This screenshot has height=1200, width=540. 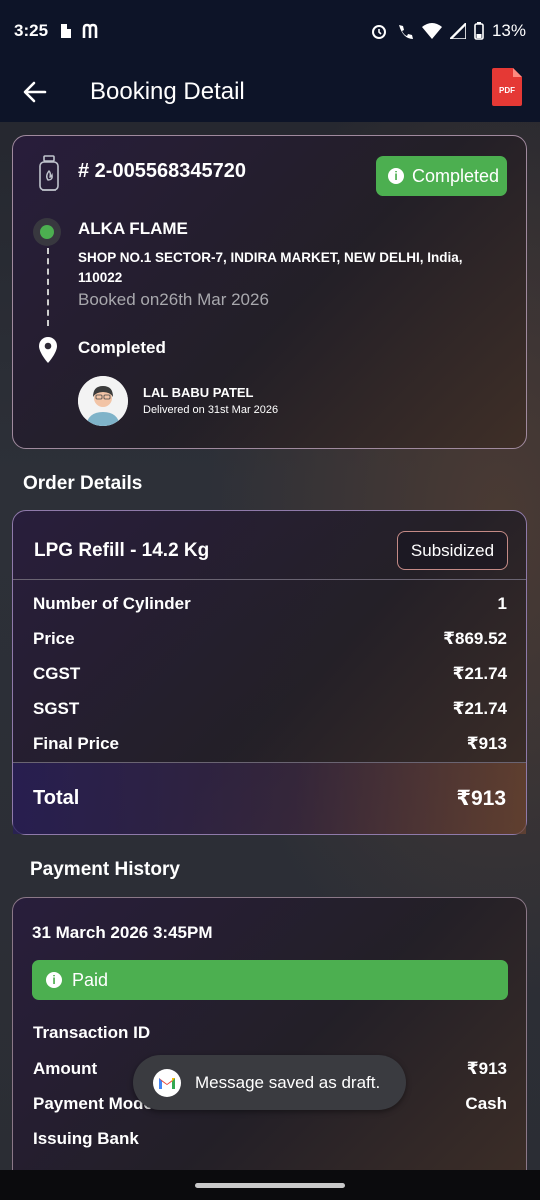 I want to click on toast-text: Message saved as draft., so click(x=288, y=1082).